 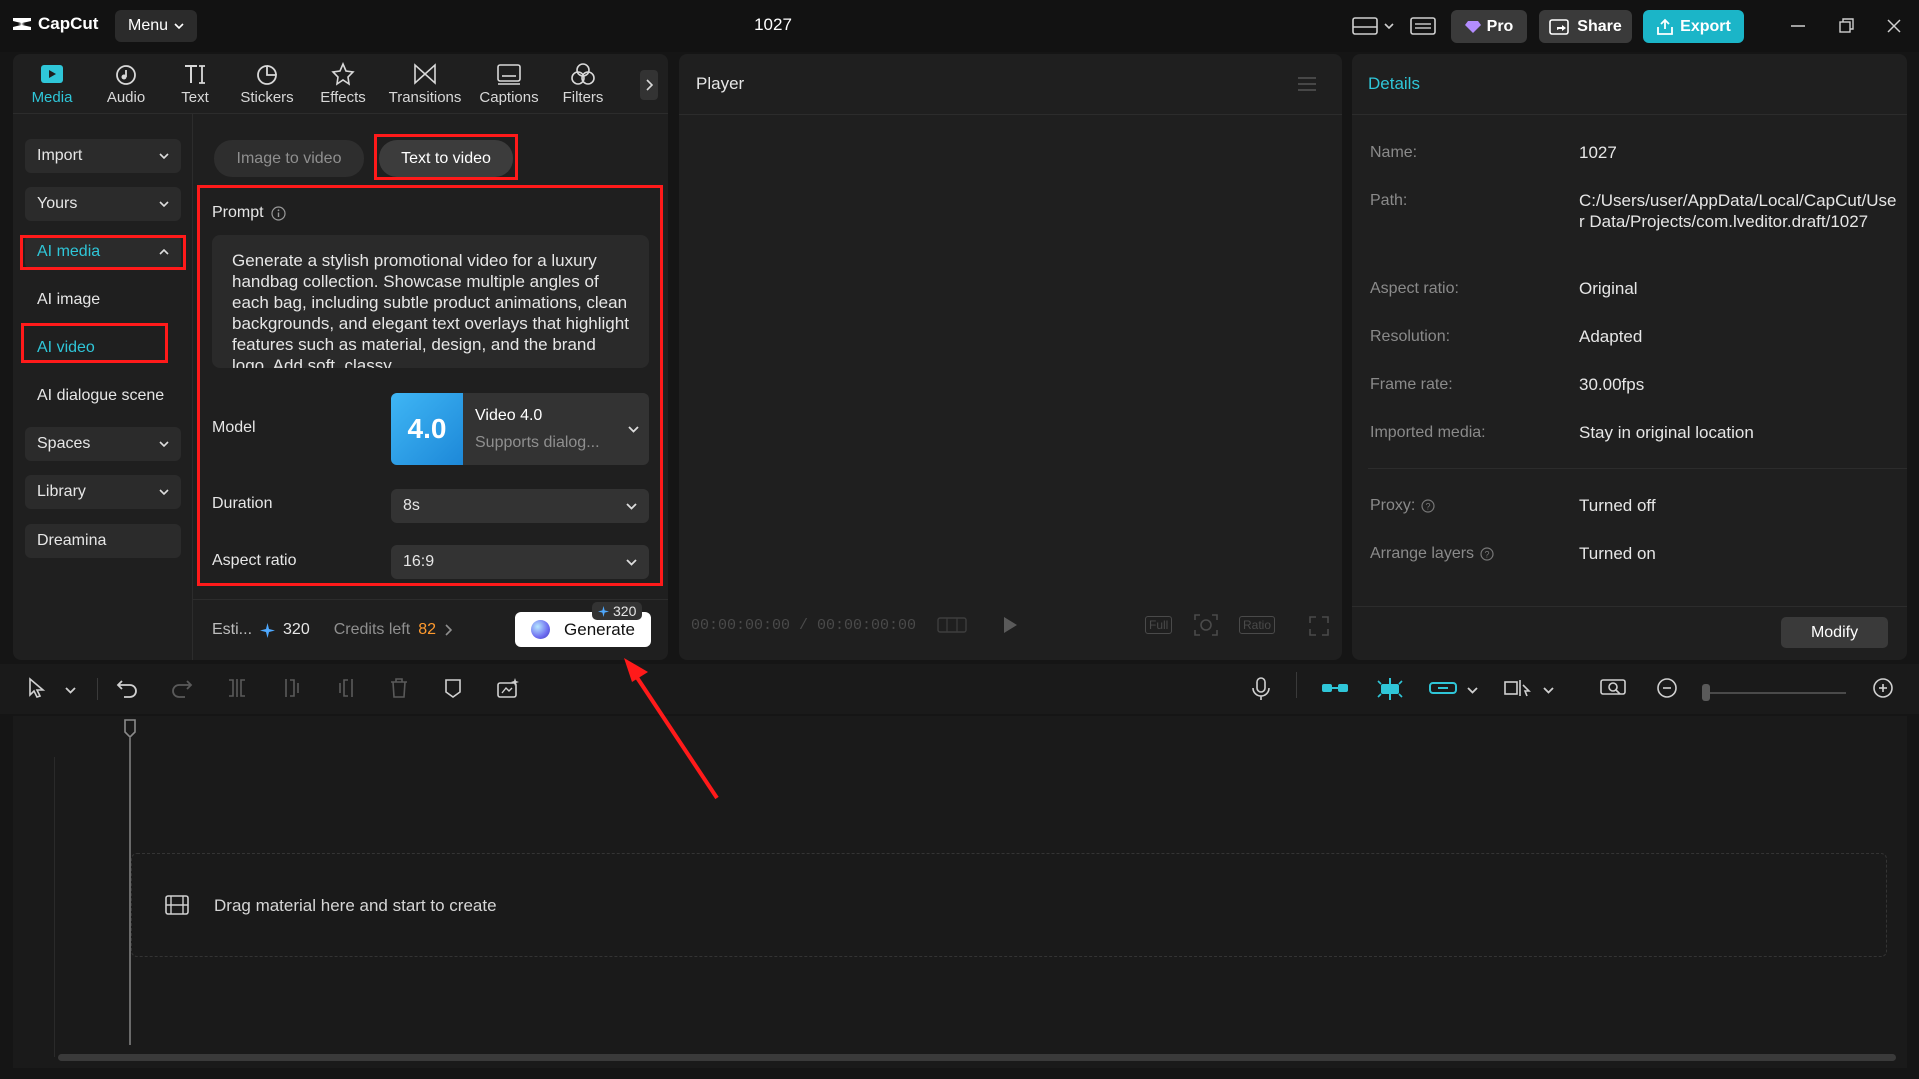 What do you see at coordinates (1798, 26) in the screenshot?
I see `minimize-button` at bounding box center [1798, 26].